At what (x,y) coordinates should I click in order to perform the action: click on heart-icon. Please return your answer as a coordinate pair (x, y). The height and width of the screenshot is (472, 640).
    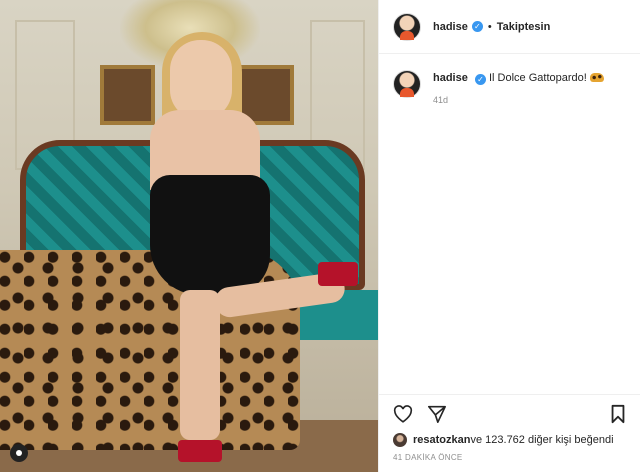
    Looking at the image, I should click on (403, 414).